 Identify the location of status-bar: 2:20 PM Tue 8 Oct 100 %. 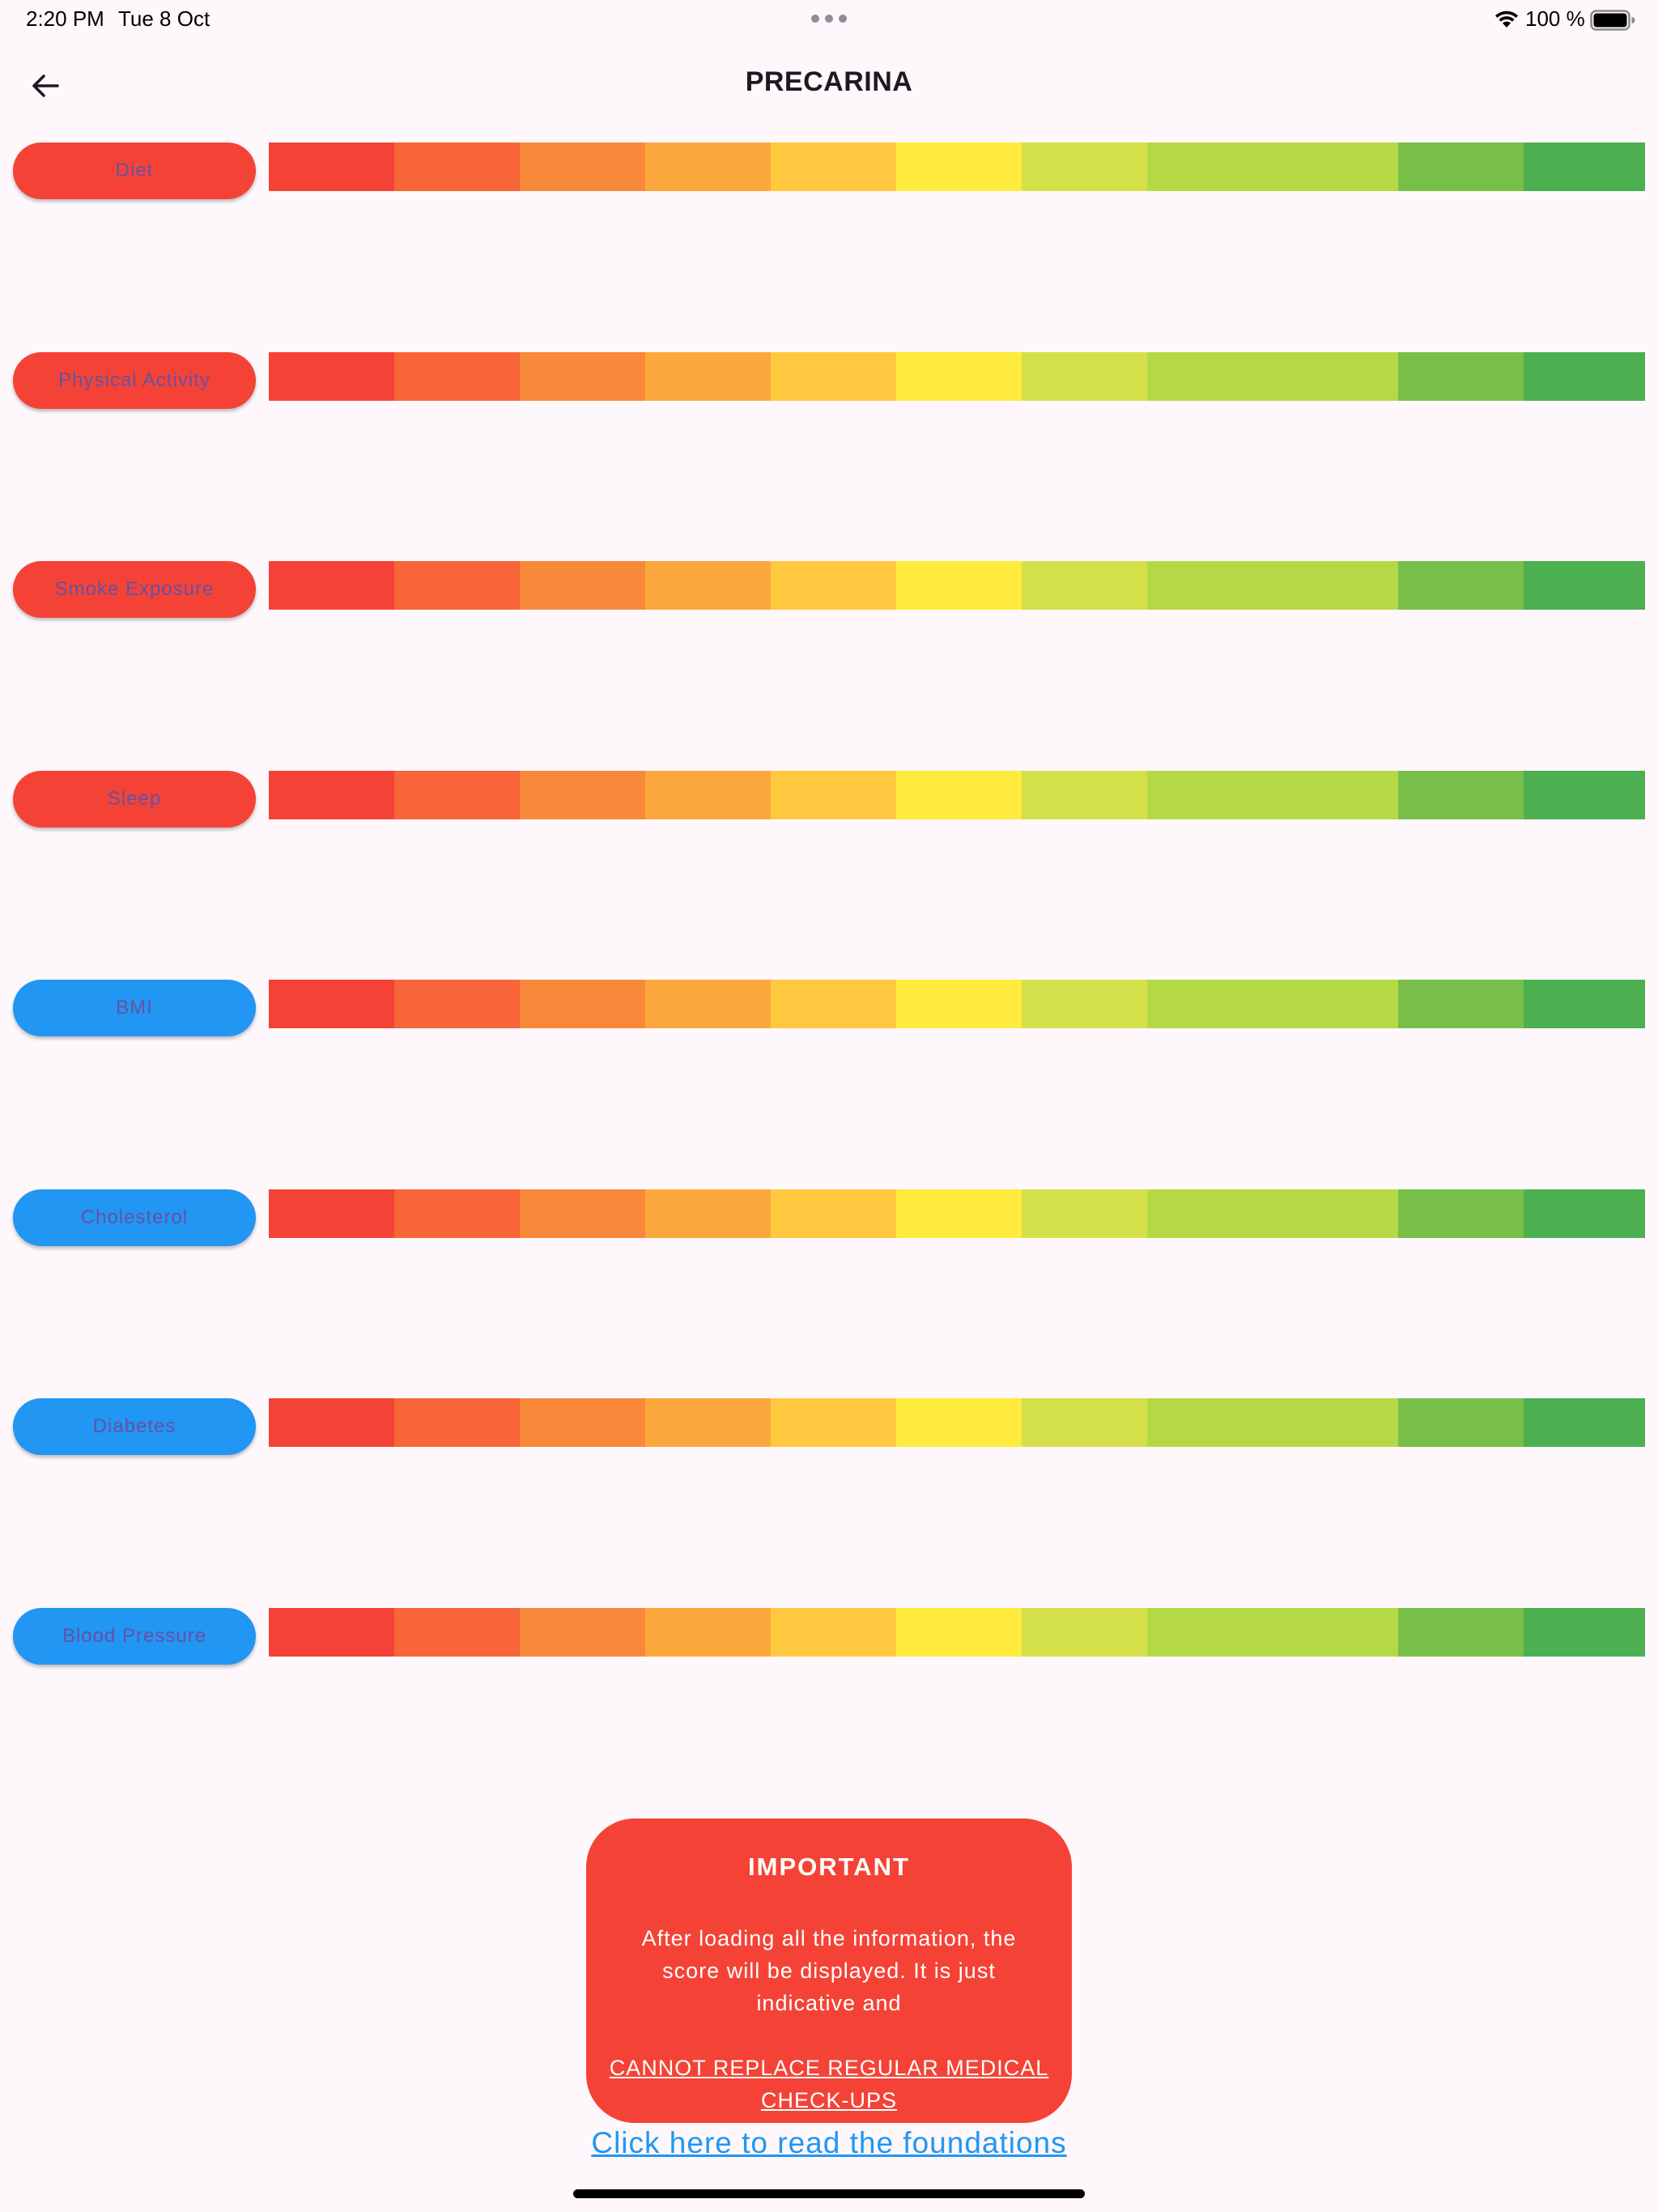
(829, 19).